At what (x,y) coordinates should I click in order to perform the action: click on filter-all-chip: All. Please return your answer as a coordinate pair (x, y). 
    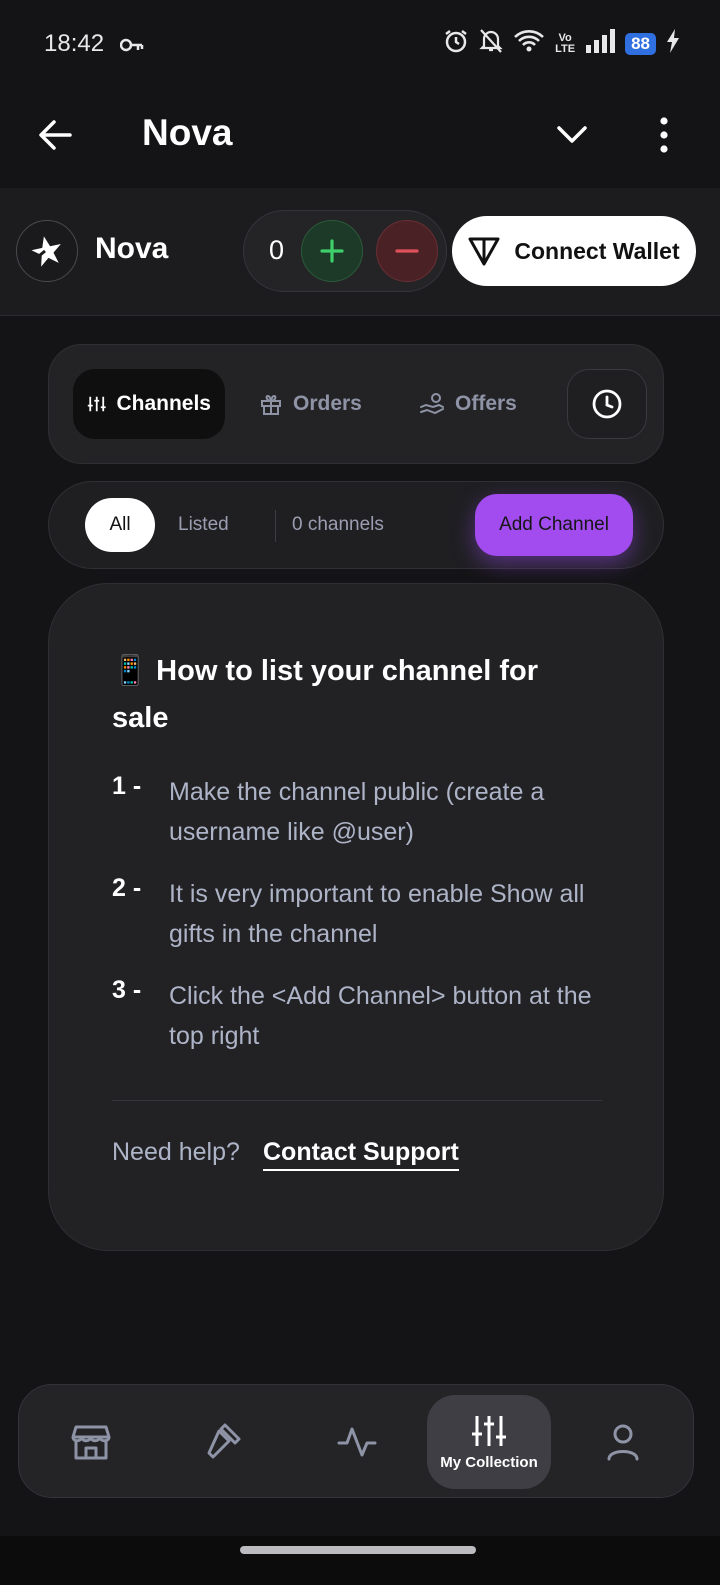
    Looking at the image, I should click on (120, 525).